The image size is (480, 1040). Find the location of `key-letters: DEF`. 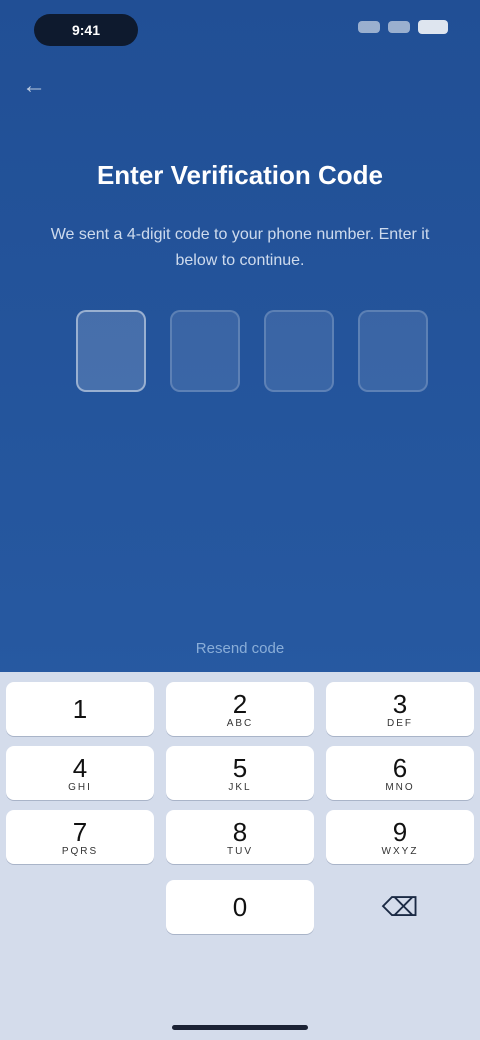

key-letters: DEF is located at coordinates (400, 723).